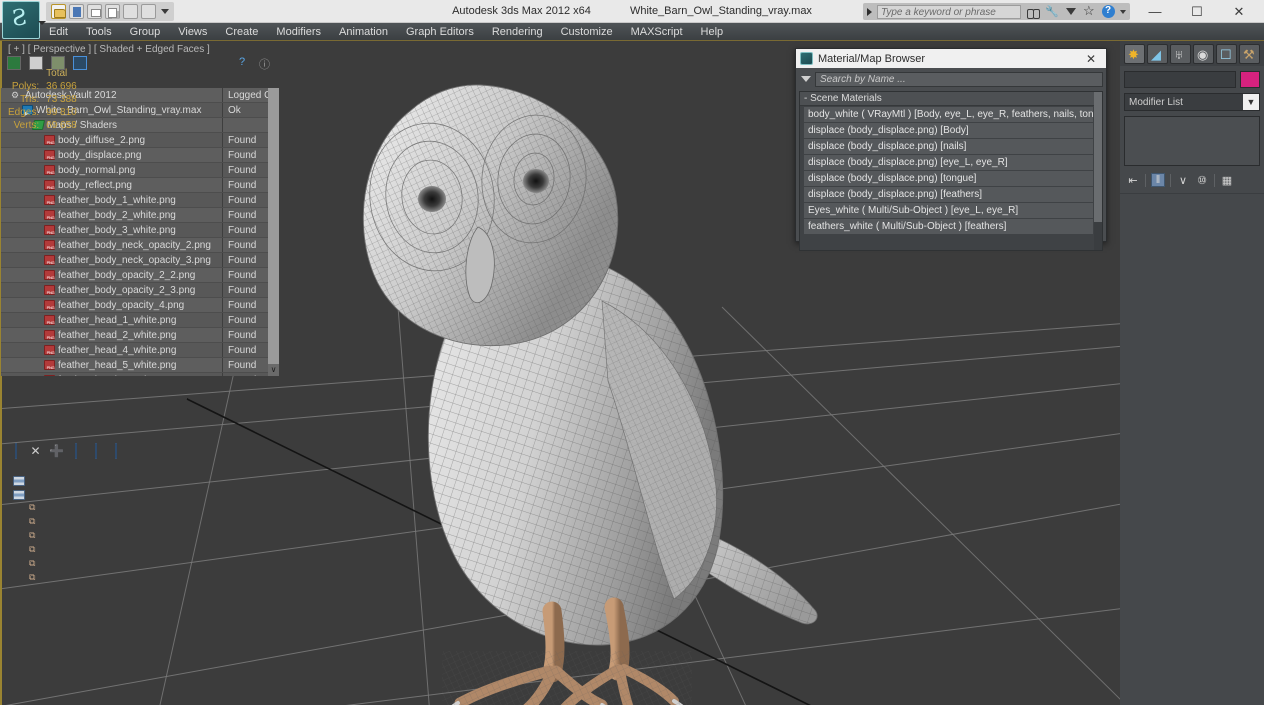 This screenshot has width=1264, height=705. Describe the element at coordinates (192, 32) in the screenshot. I see `menu-item-views: Views` at that location.